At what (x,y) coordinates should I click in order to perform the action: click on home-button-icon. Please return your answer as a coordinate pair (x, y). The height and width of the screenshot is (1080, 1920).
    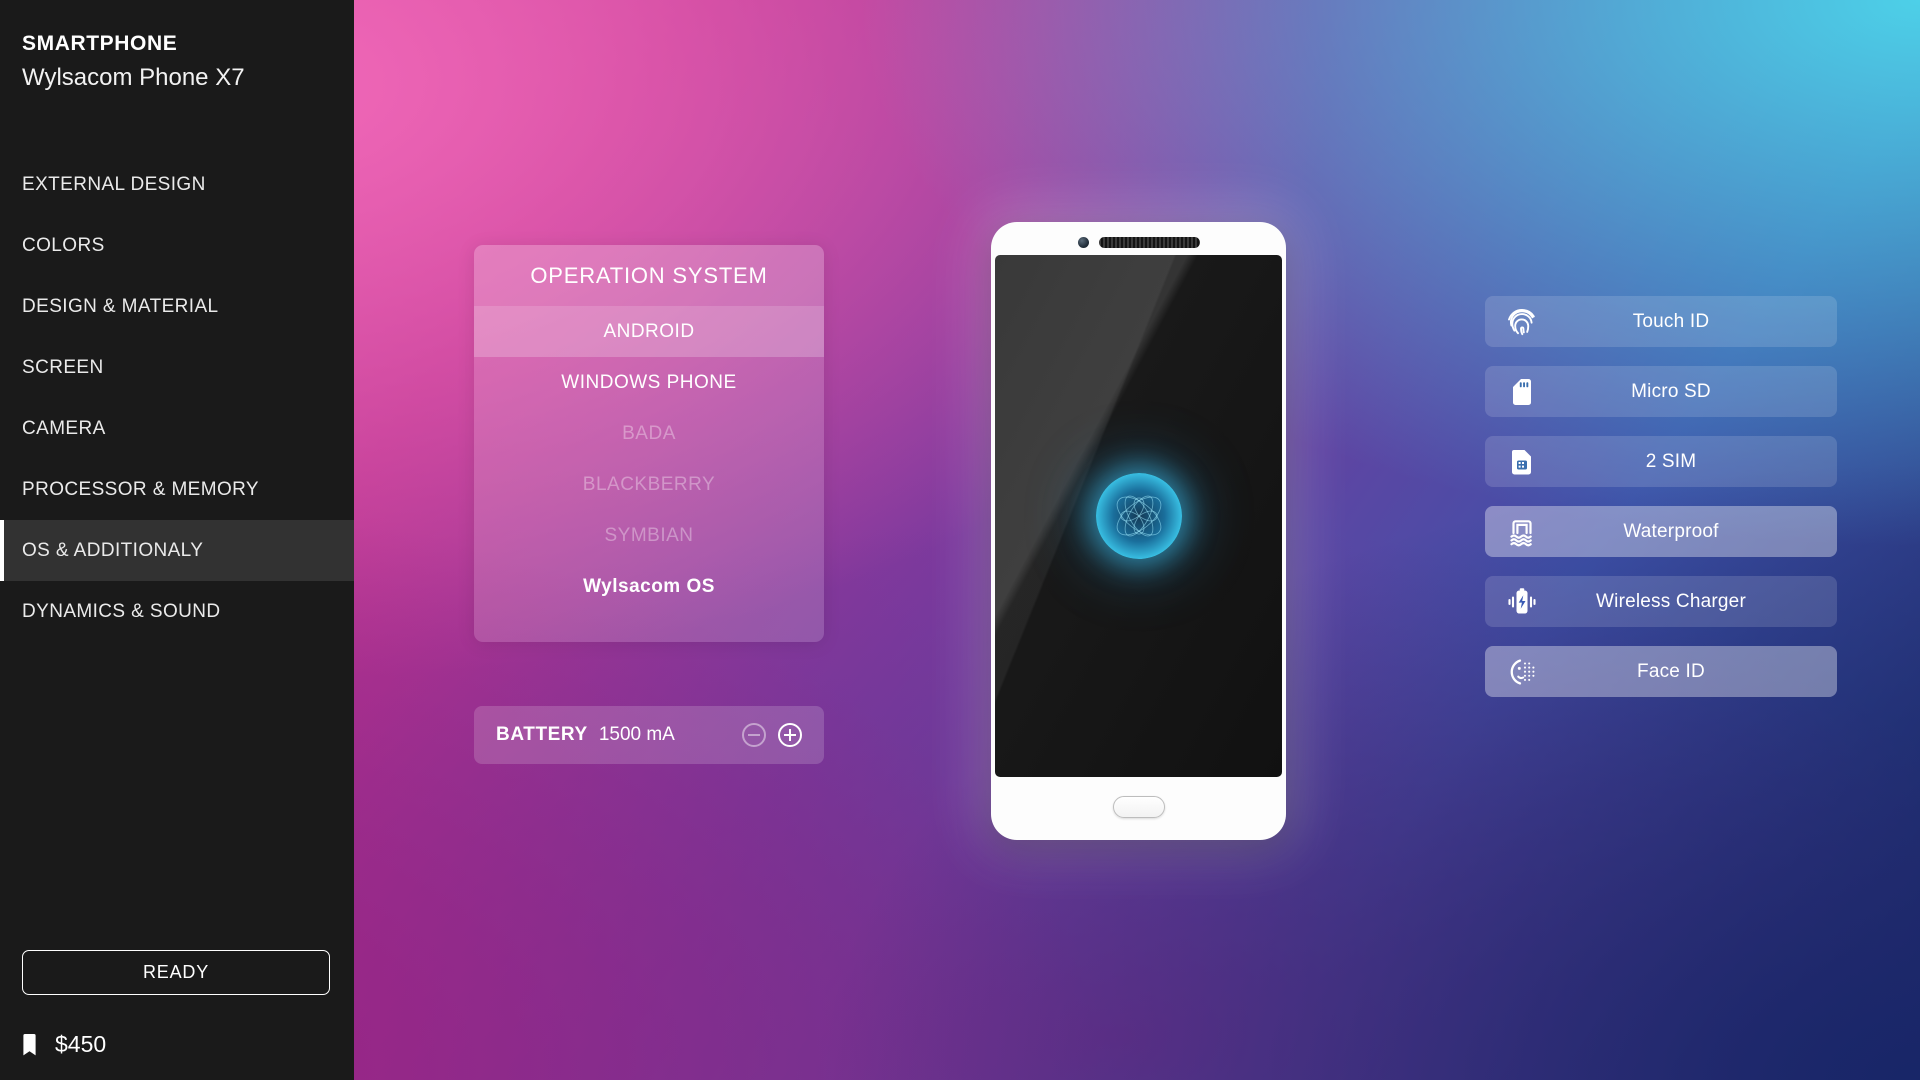
    Looking at the image, I should click on (1138, 807).